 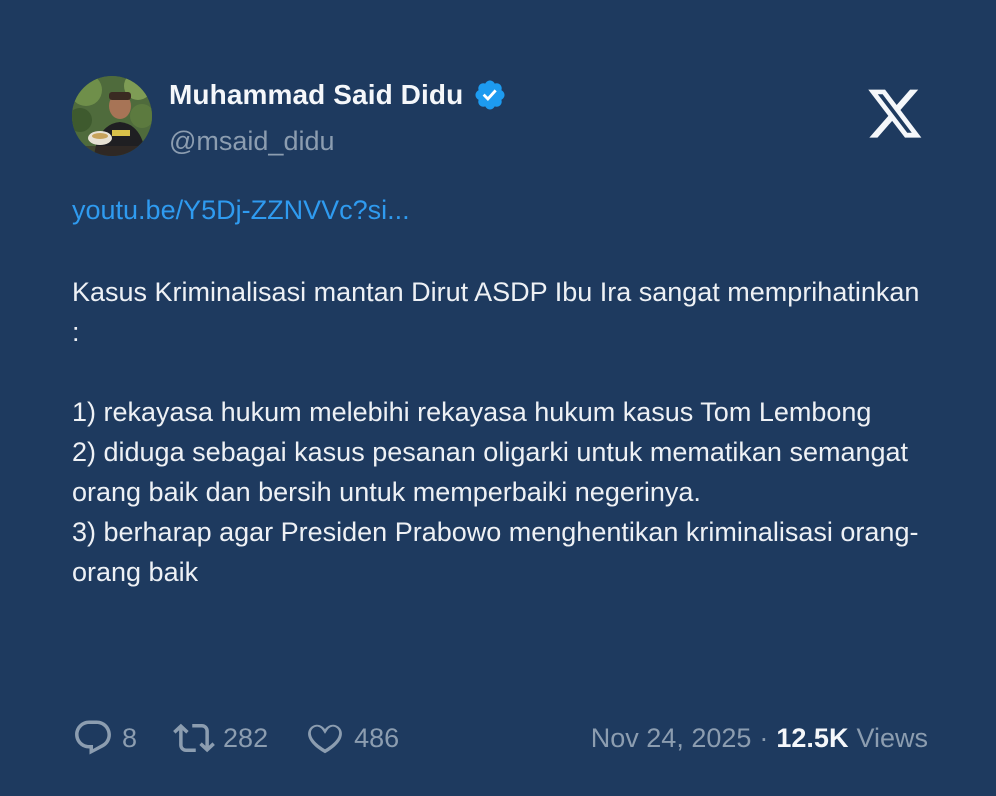 What do you see at coordinates (892, 737) in the screenshot?
I see `views-label: Views` at bounding box center [892, 737].